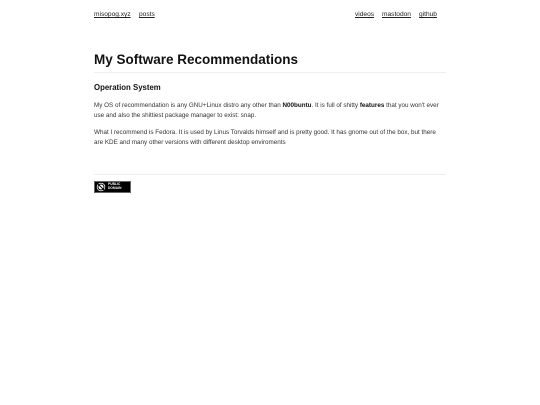 The width and height of the screenshot is (540, 405). Describe the element at coordinates (270, 174) in the screenshot. I see `footer-divider` at that location.